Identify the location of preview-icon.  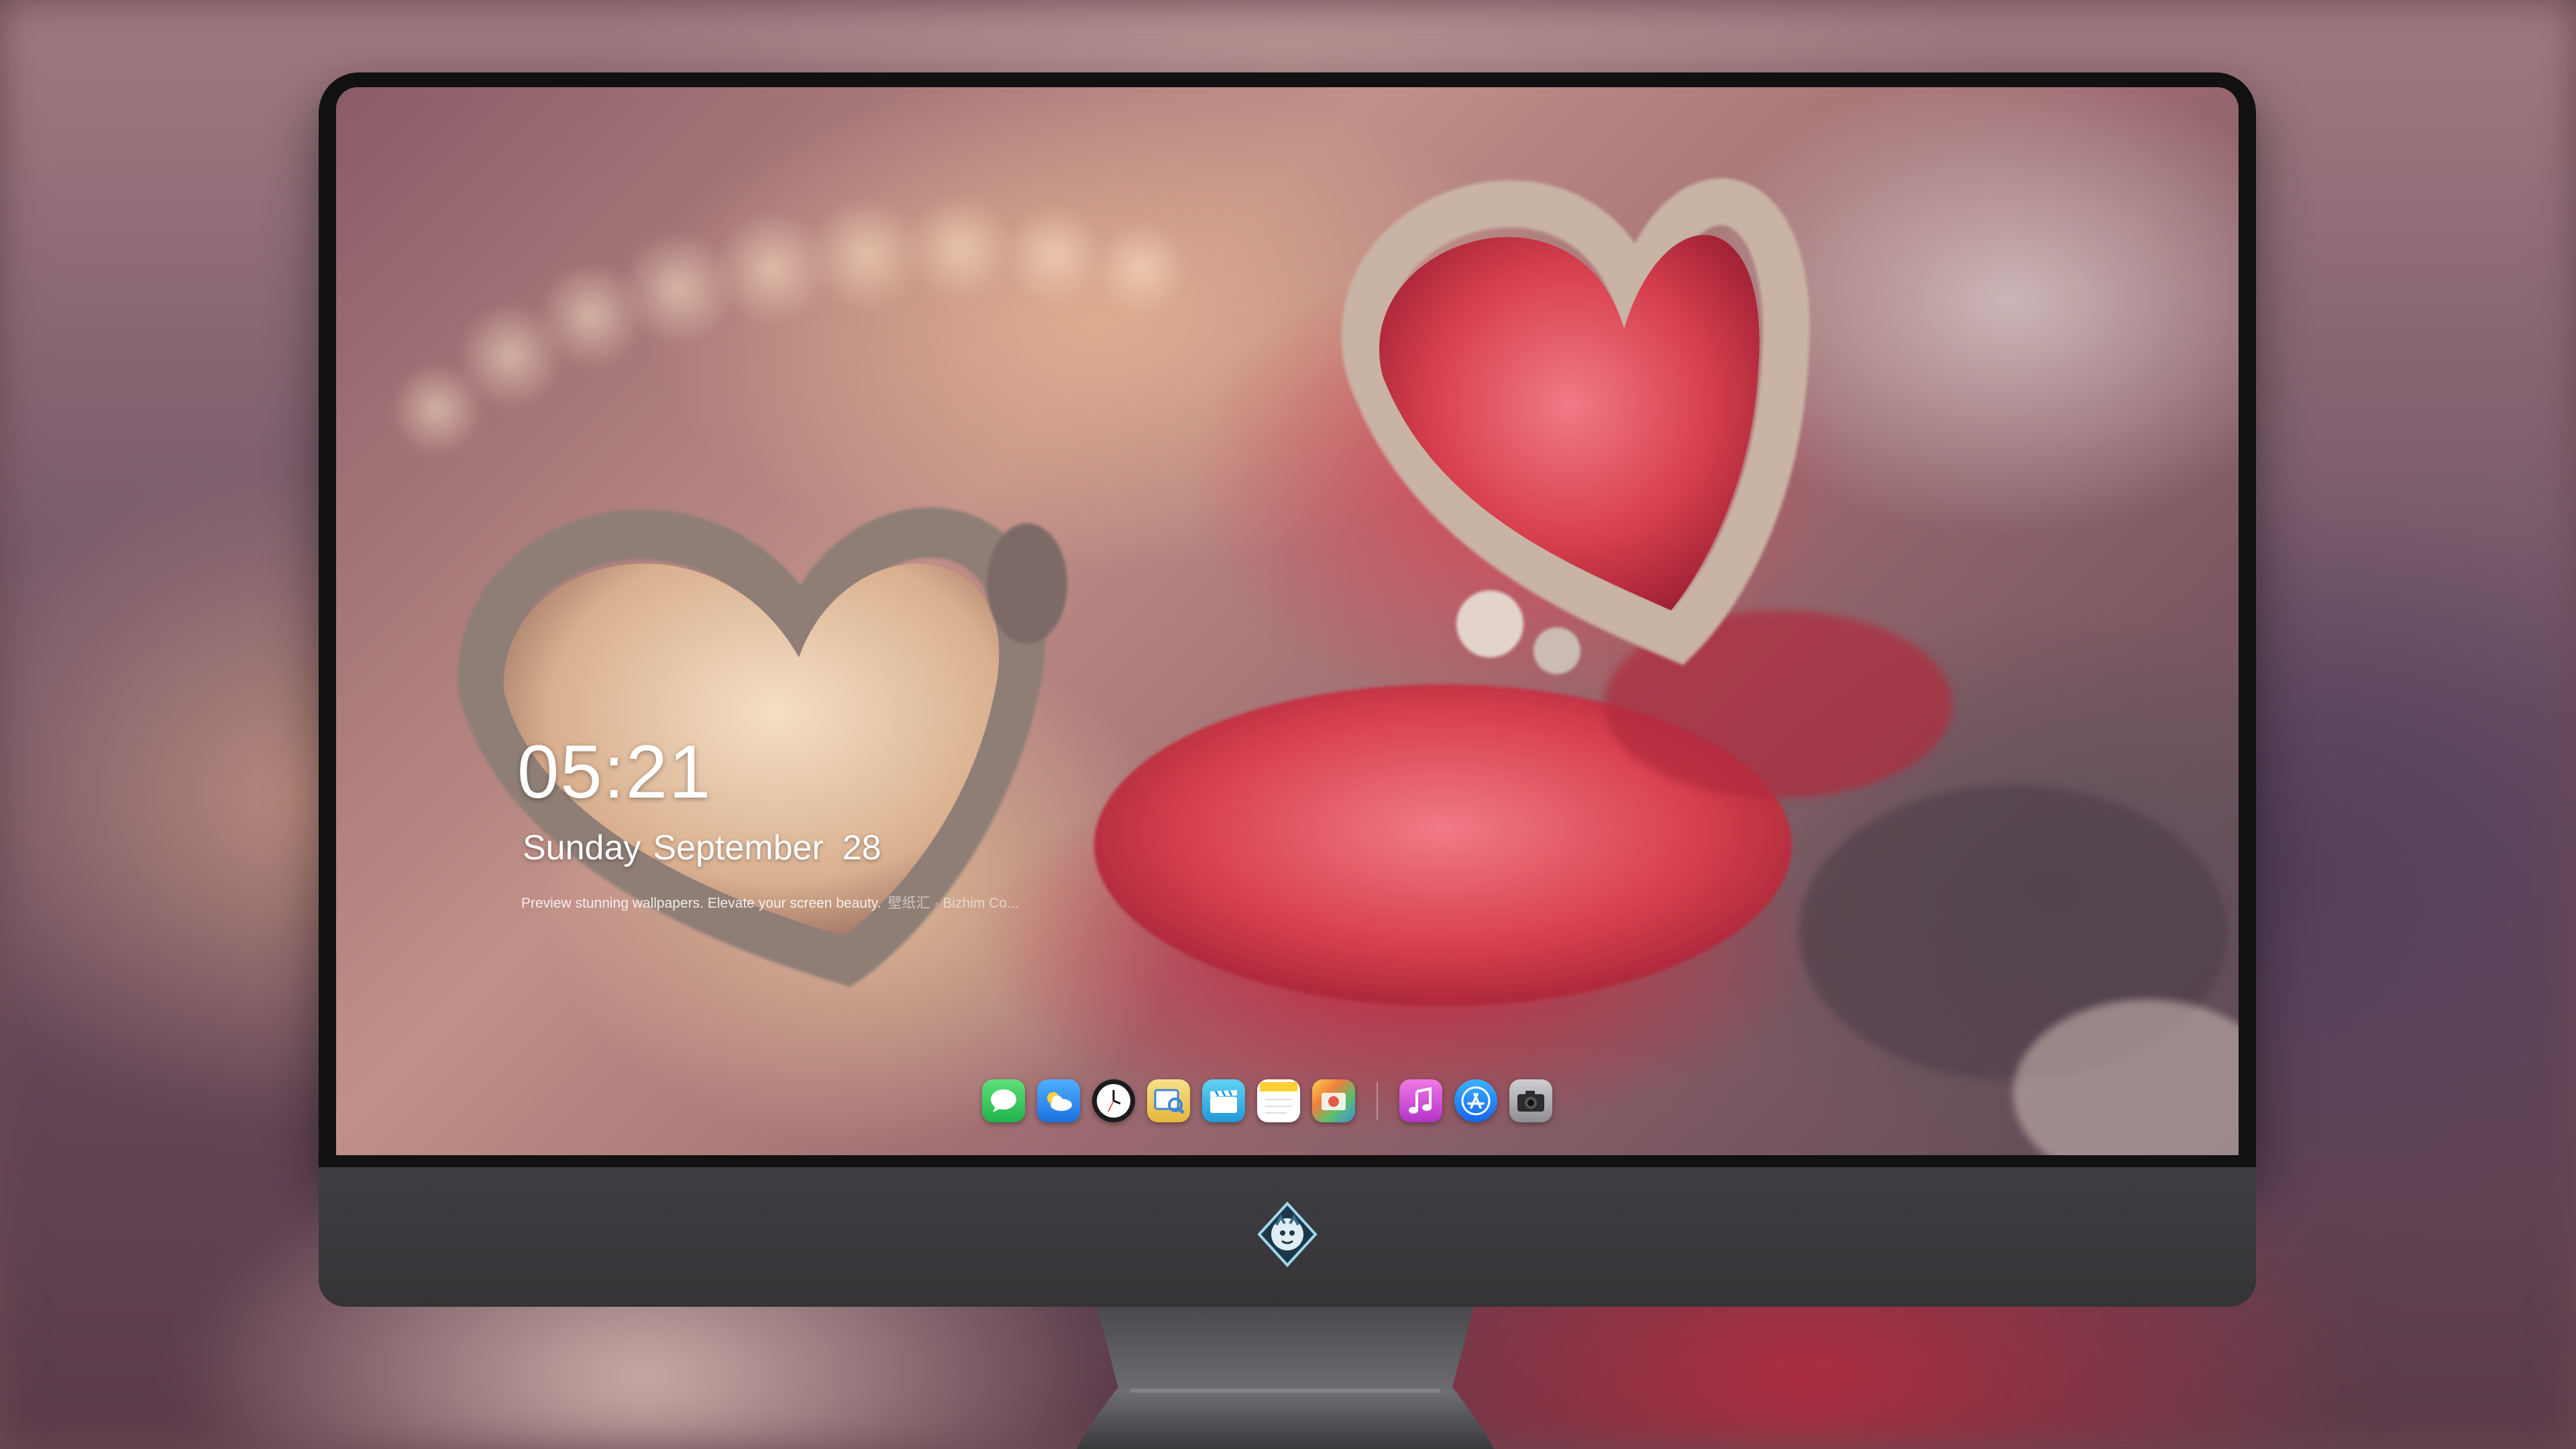
(1168, 1100).